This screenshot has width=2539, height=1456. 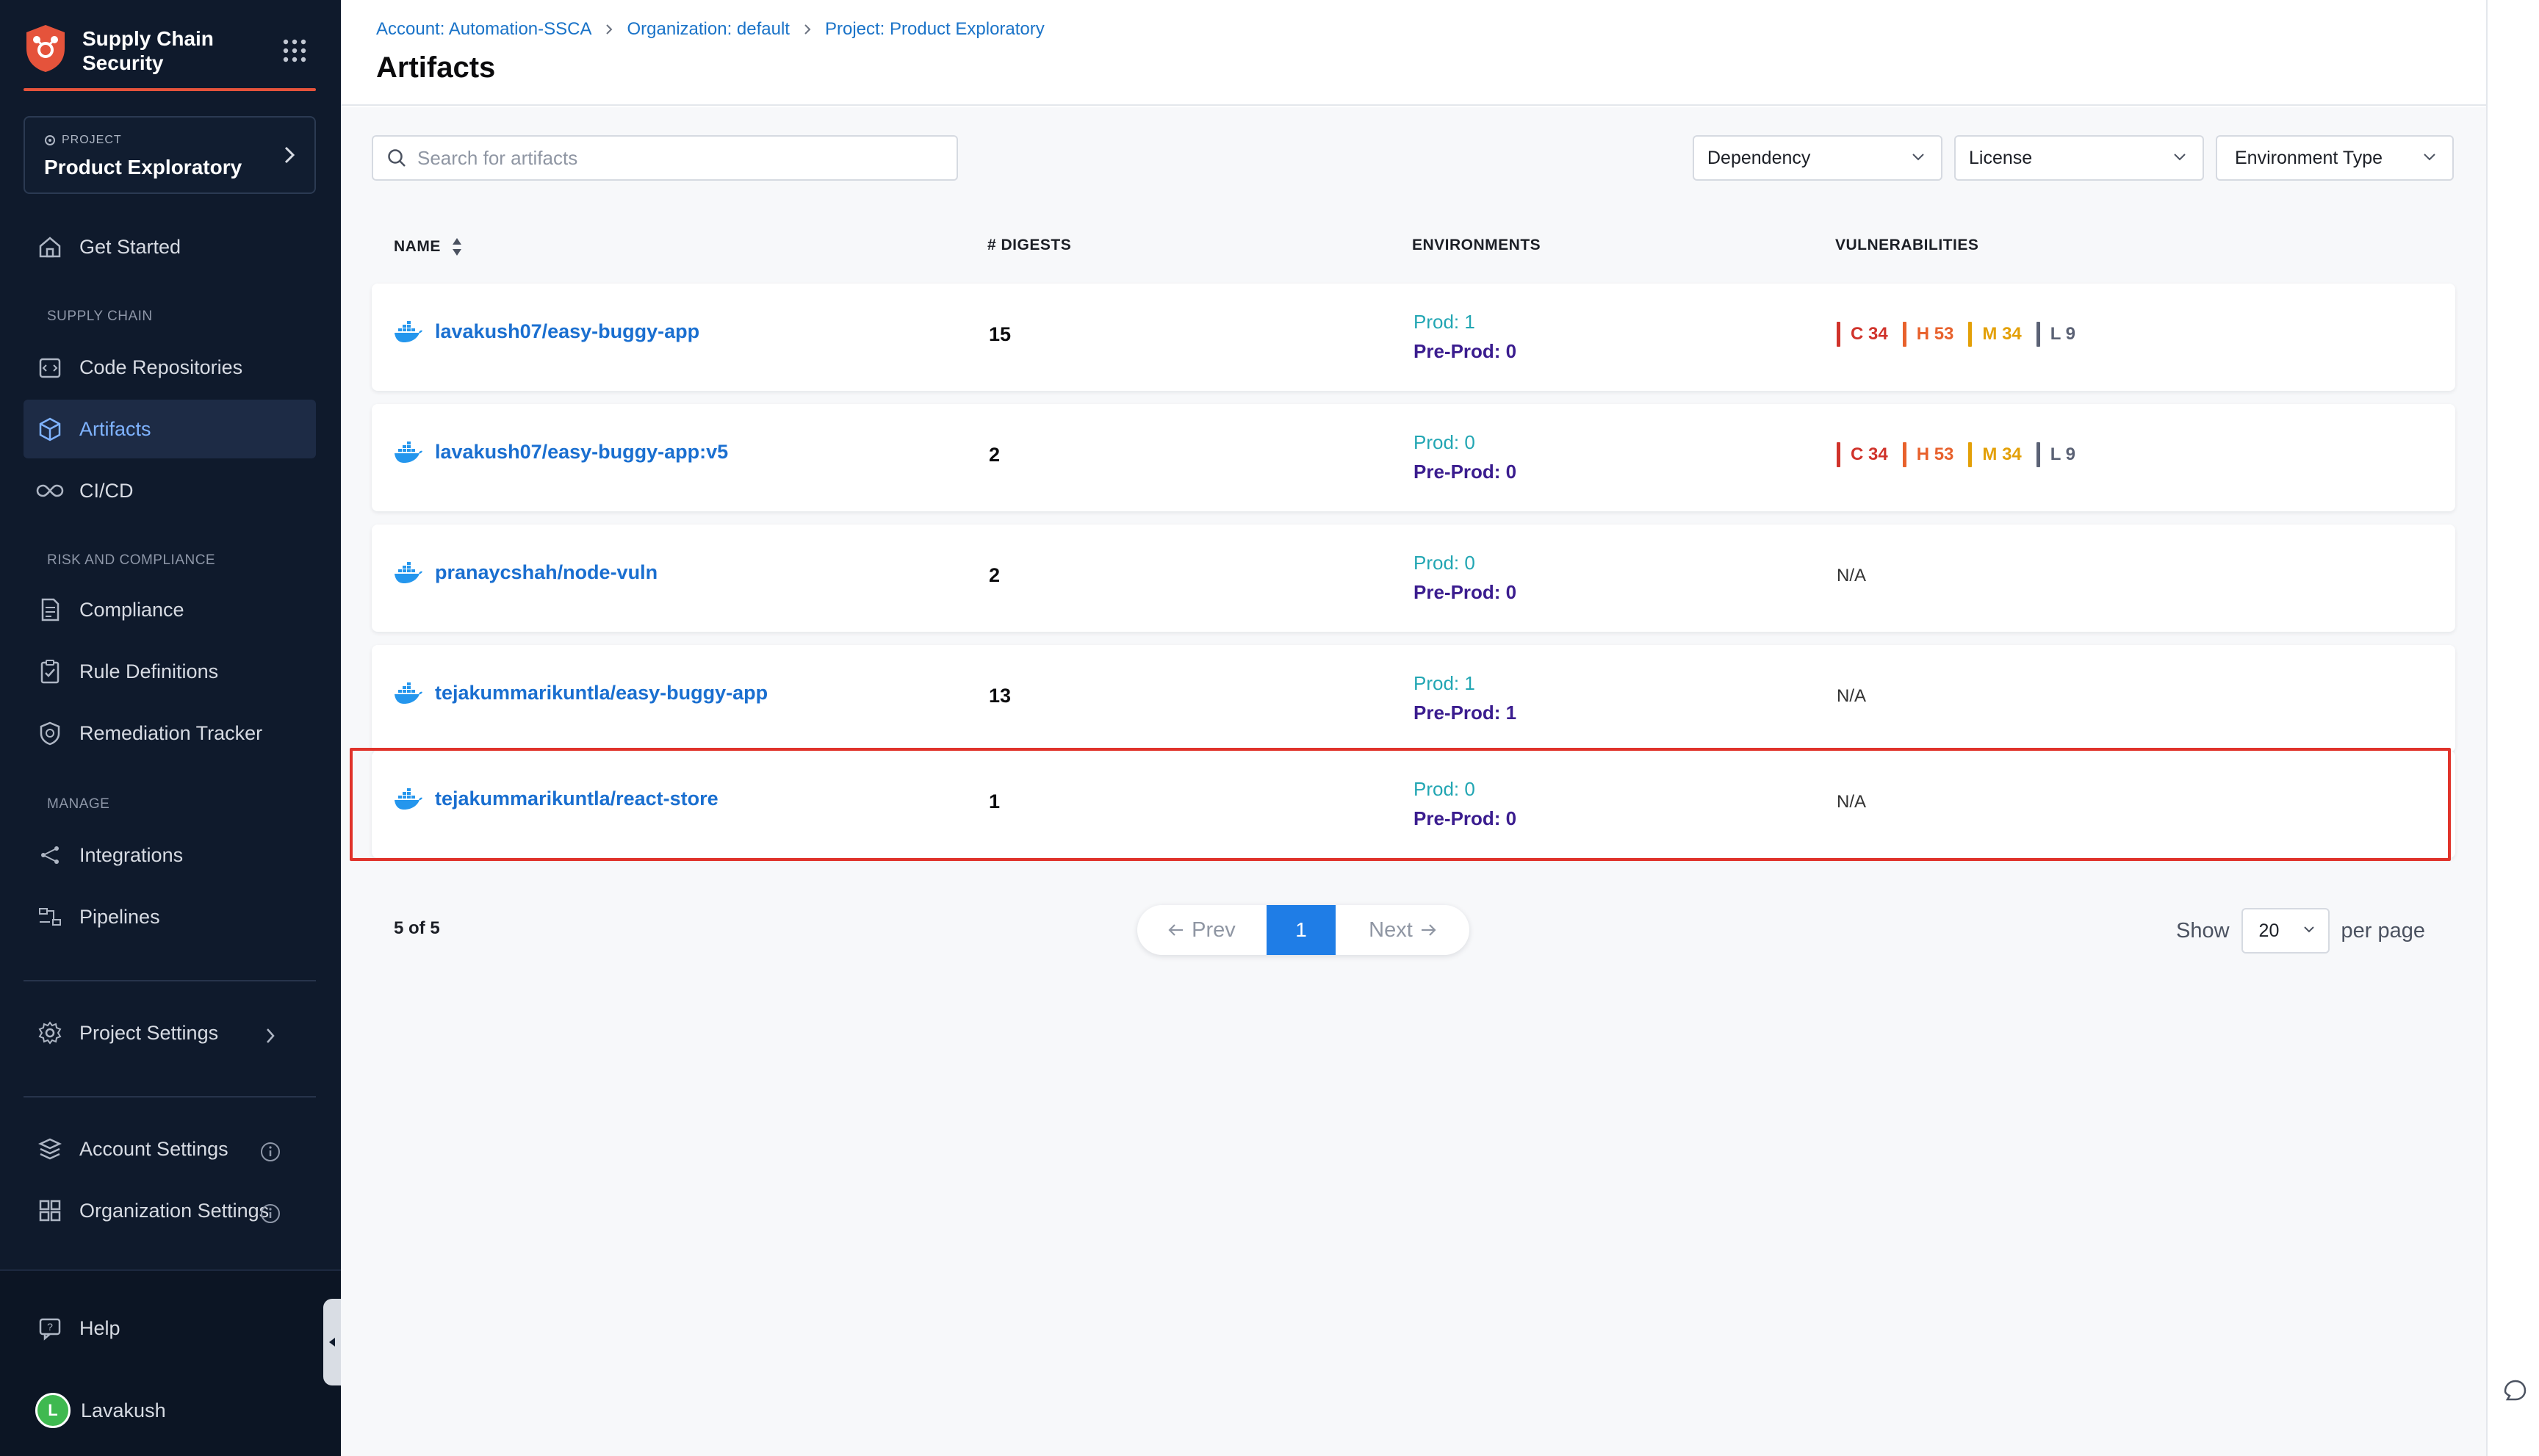 I want to click on current-page-button: 1, so click(x=1301, y=930).